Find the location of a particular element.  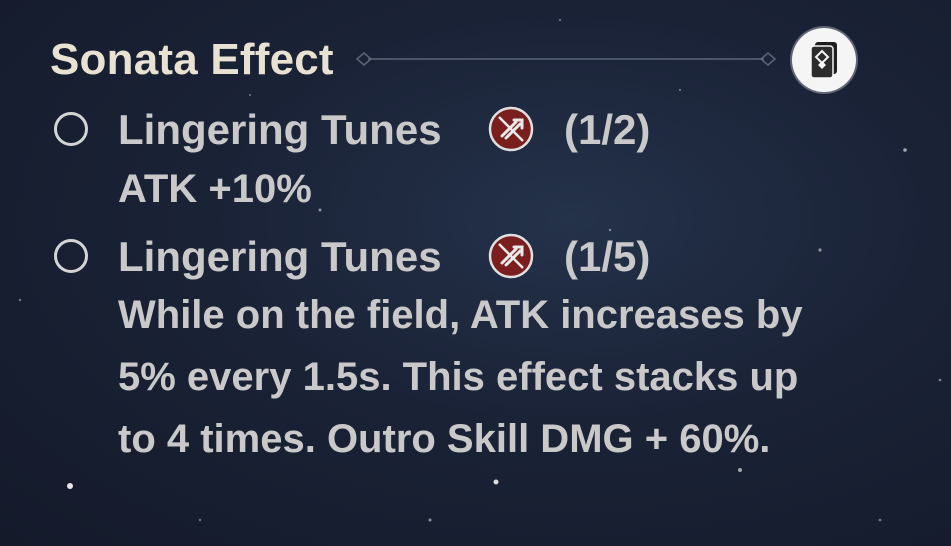

effect-row: Lingering Tunes (1/2) is located at coordinates (484, 130).